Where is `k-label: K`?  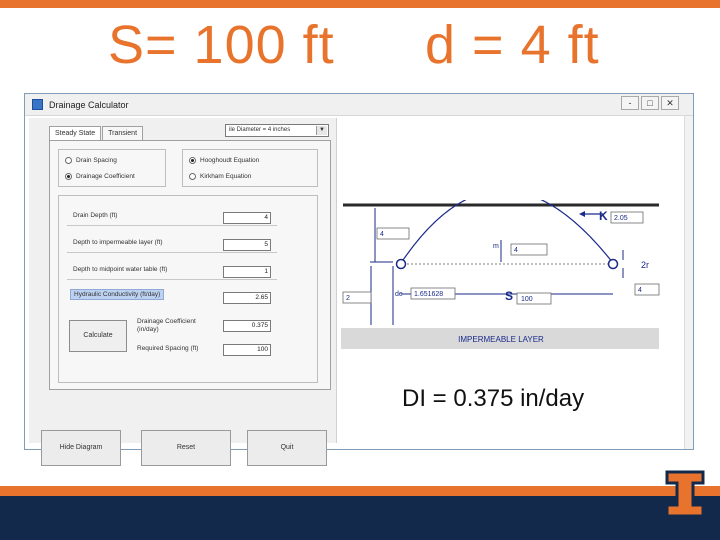 k-label: K is located at coordinates (603, 216).